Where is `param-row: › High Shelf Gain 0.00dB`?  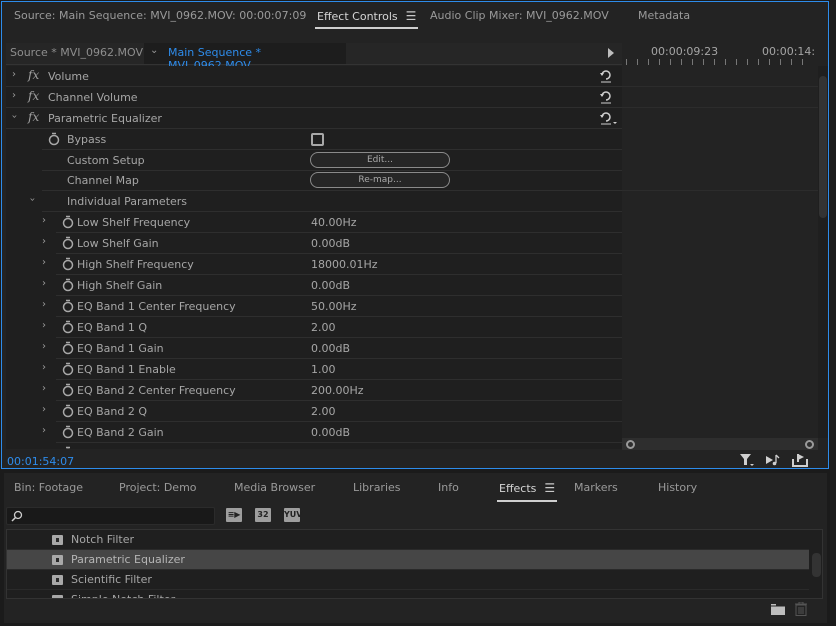 param-row: › High Shelf Gain 0.00dB is located at coordinates (332, 285).